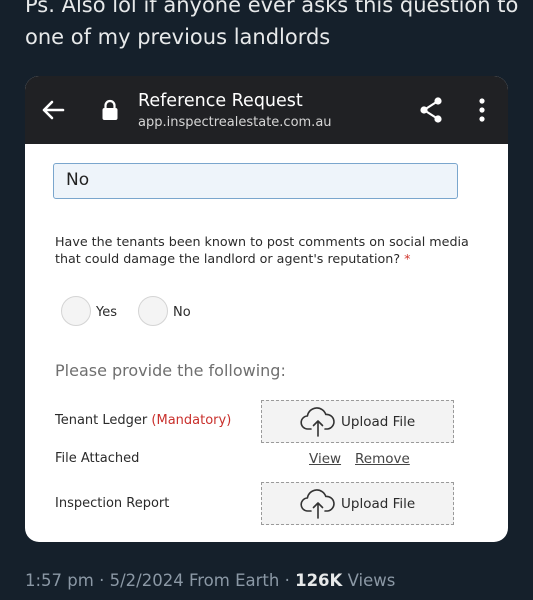 Image resolution: width=533 pixels, height=600 pixels. Describe the element at coordinates (59, 580) in the screenshot. I see `tweet-time: 1:57 pm` at that location.